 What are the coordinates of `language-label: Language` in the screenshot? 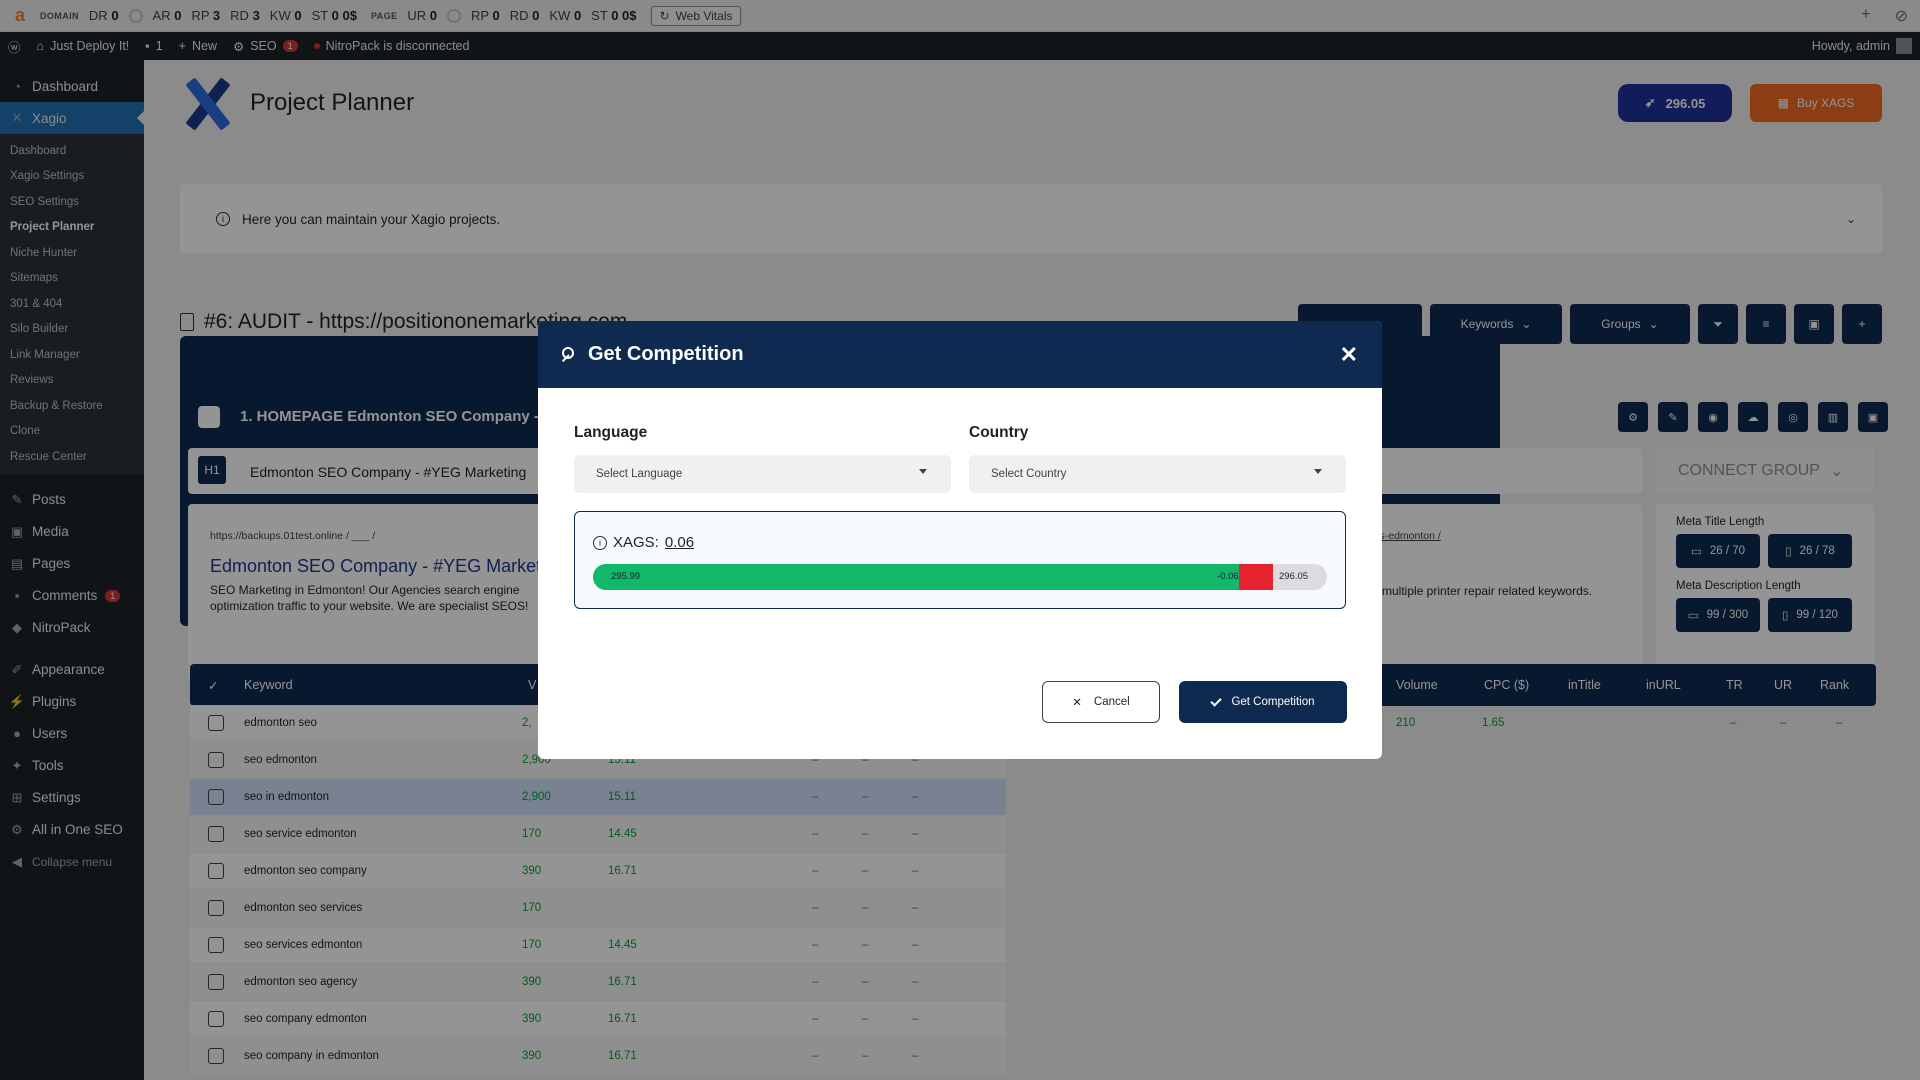 It's located at (611, 432).